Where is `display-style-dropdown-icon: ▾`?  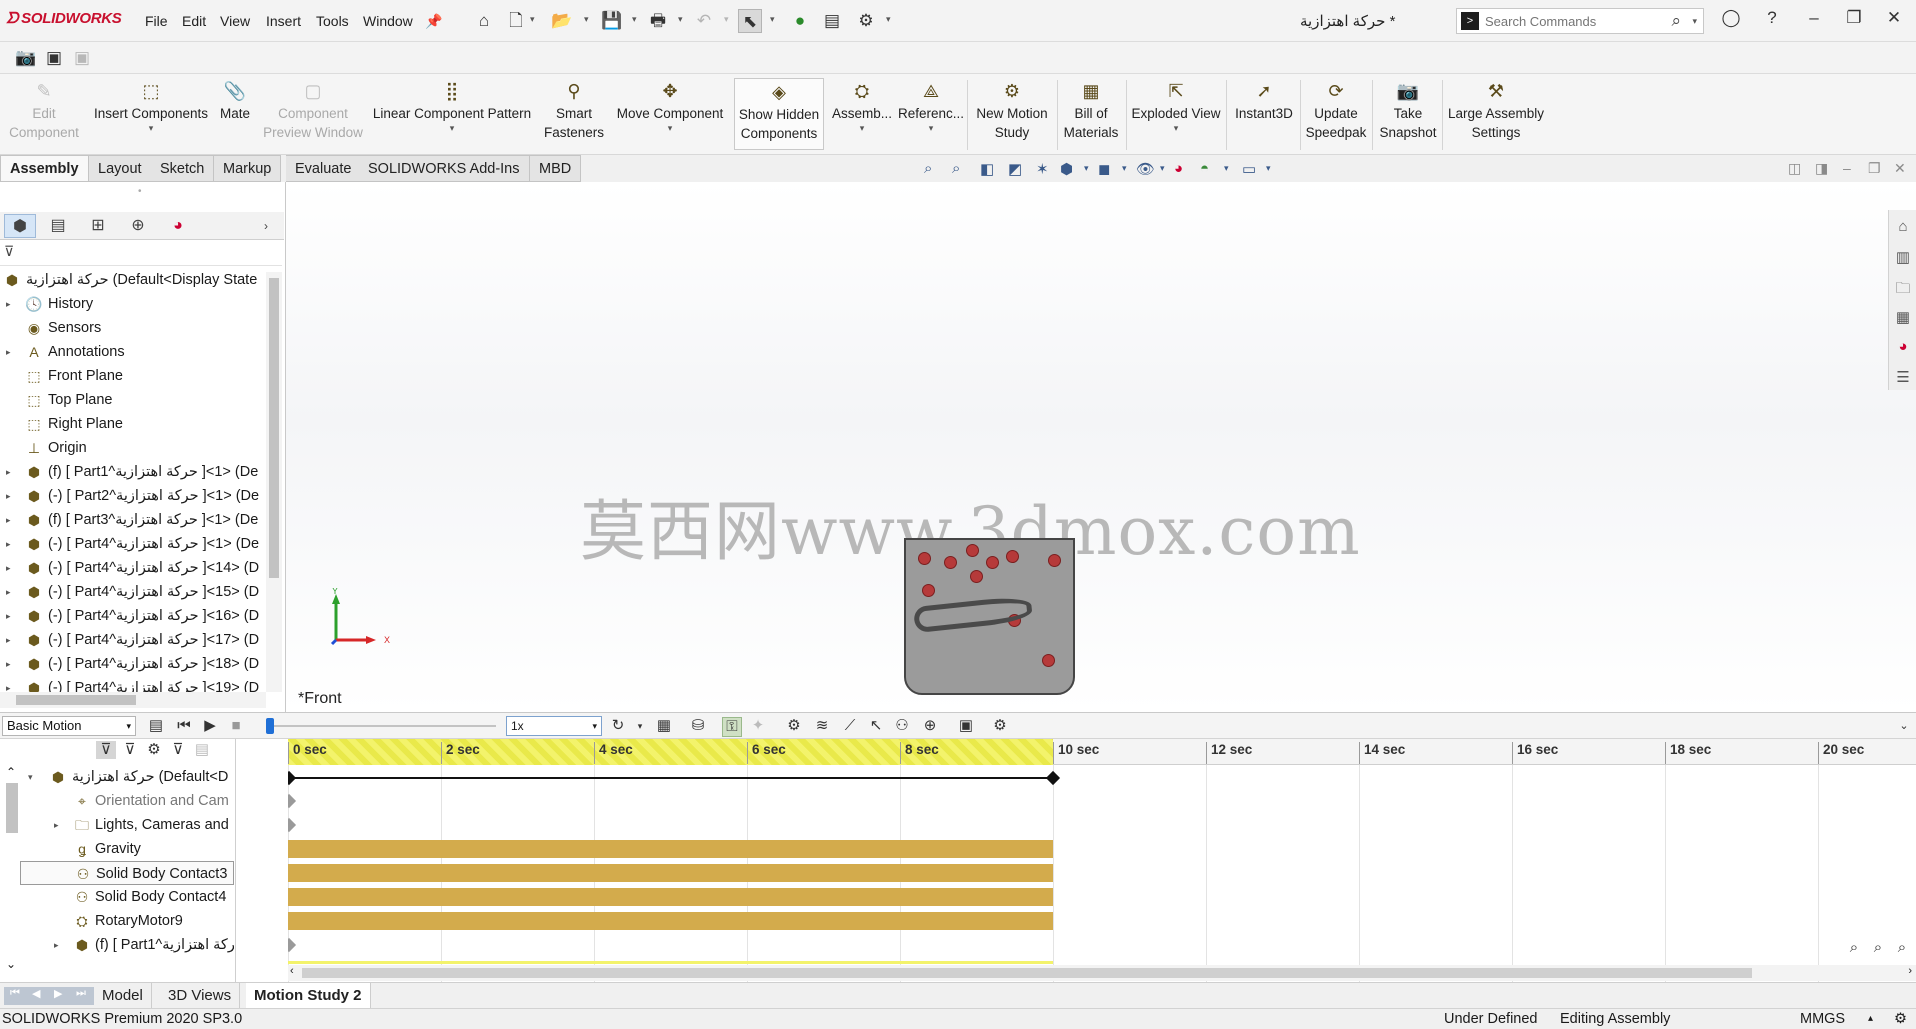 display-style-dropdown-icon: ▾ is located at coordinates (1124, 168).